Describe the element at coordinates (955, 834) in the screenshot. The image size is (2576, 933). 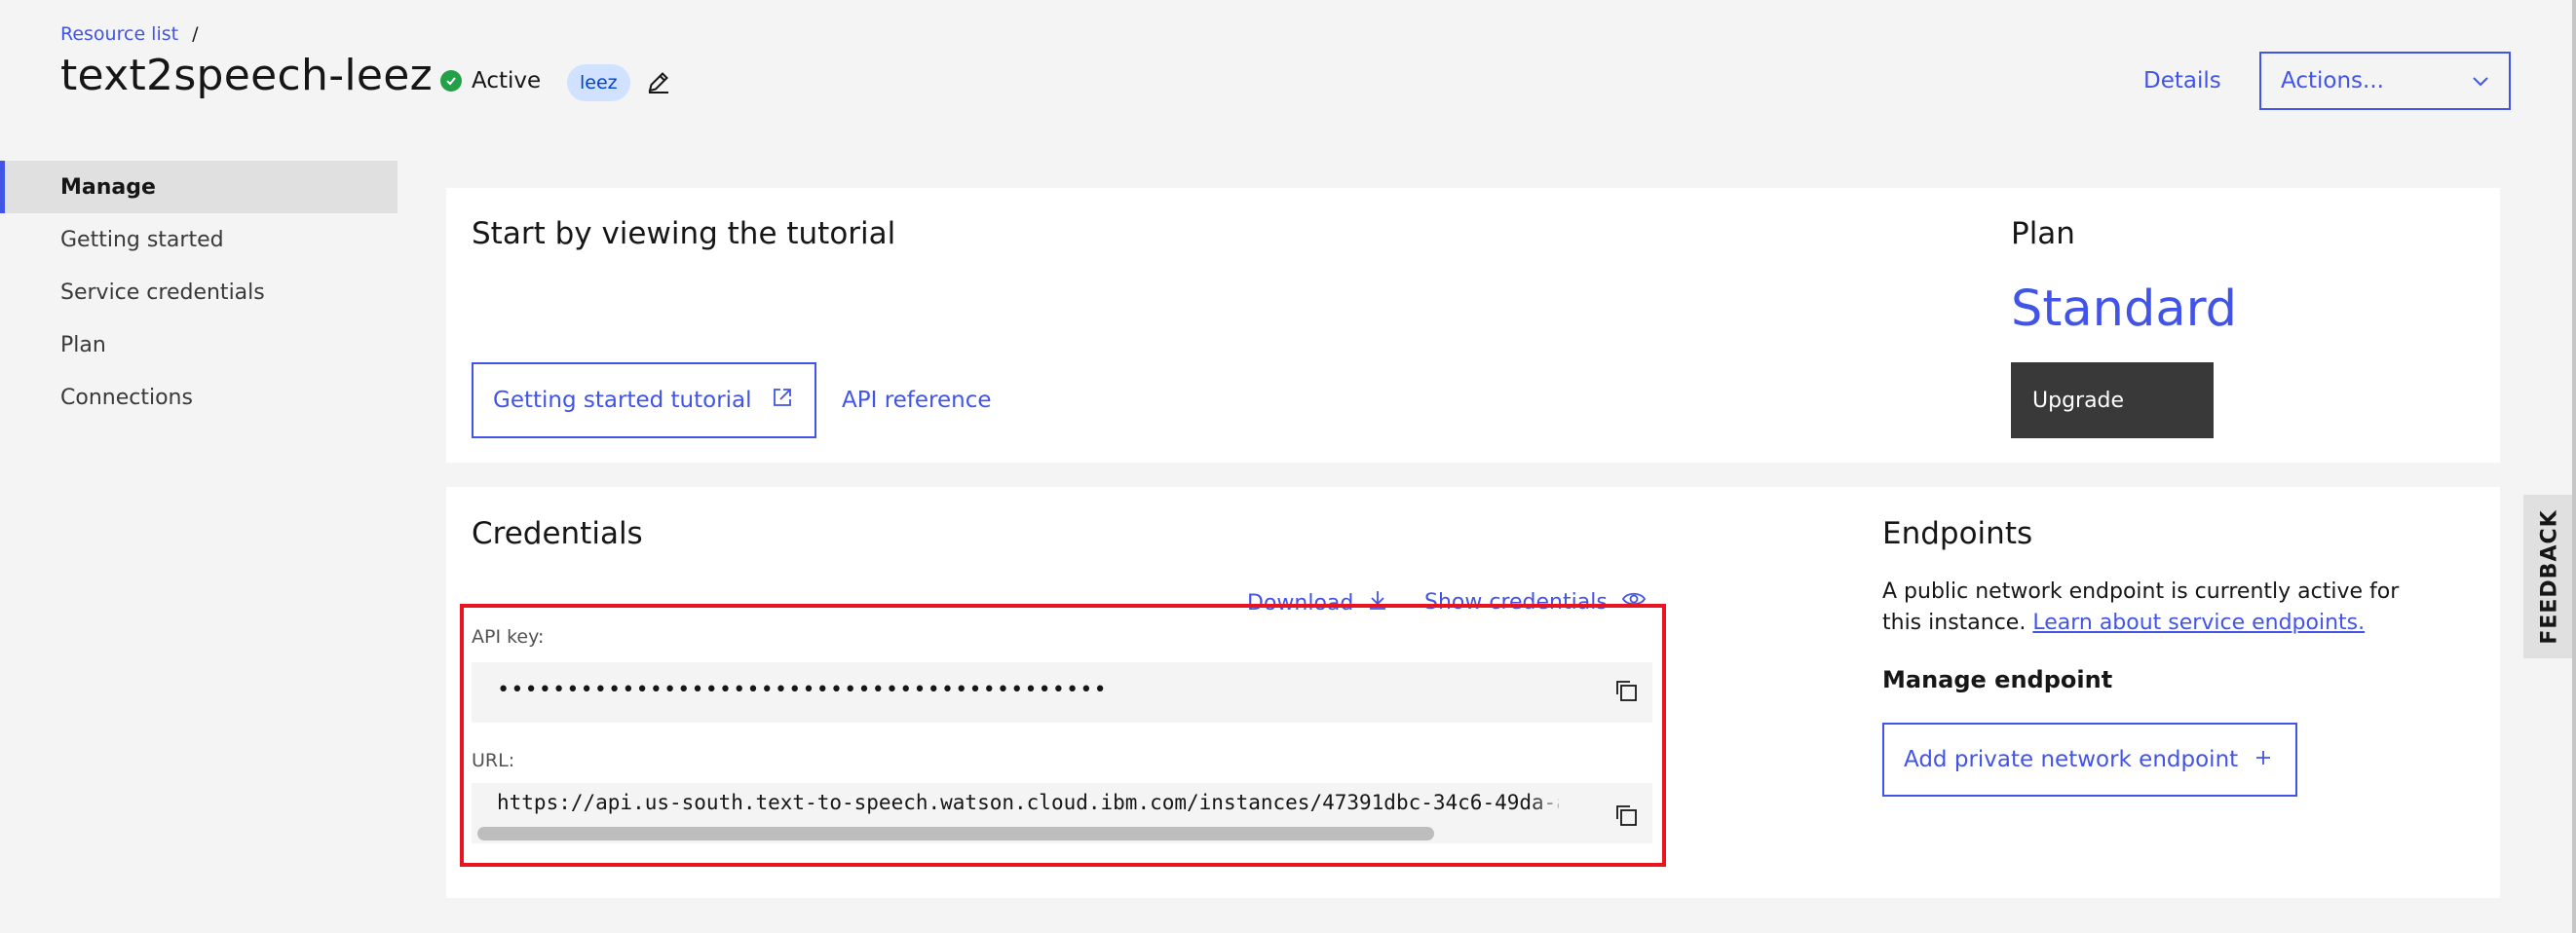
I see `url-horizontal-scrollbar` at that location.